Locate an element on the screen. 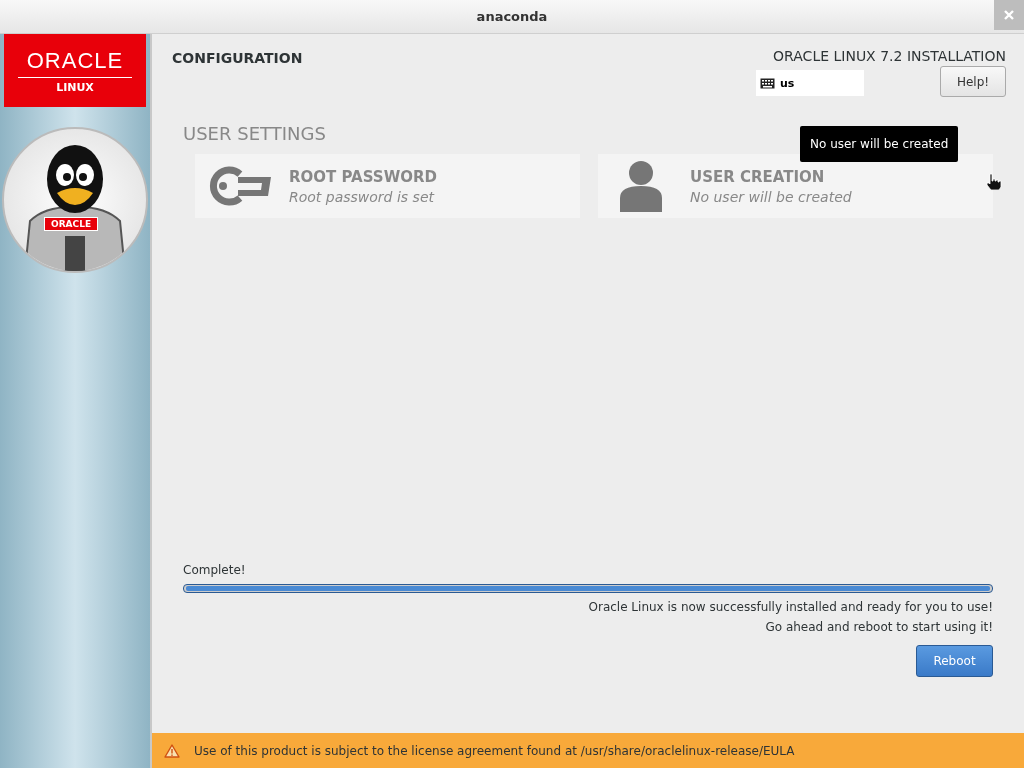  settings-spoke: ROOT PASSWORD Root password is set is located at coordinates (387, 186).